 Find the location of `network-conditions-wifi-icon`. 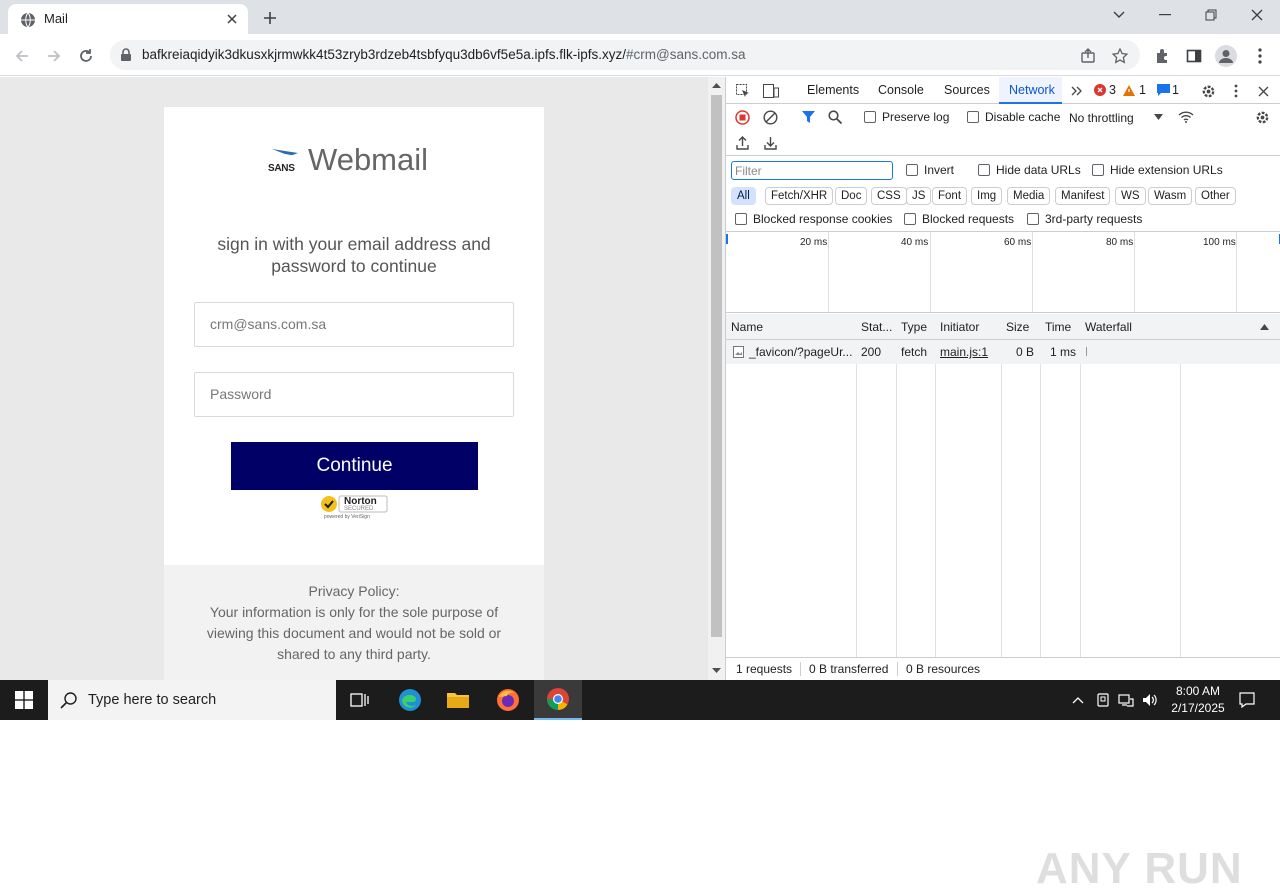

network-conditions-wifi-icon is located at coordinates (1186, 117).